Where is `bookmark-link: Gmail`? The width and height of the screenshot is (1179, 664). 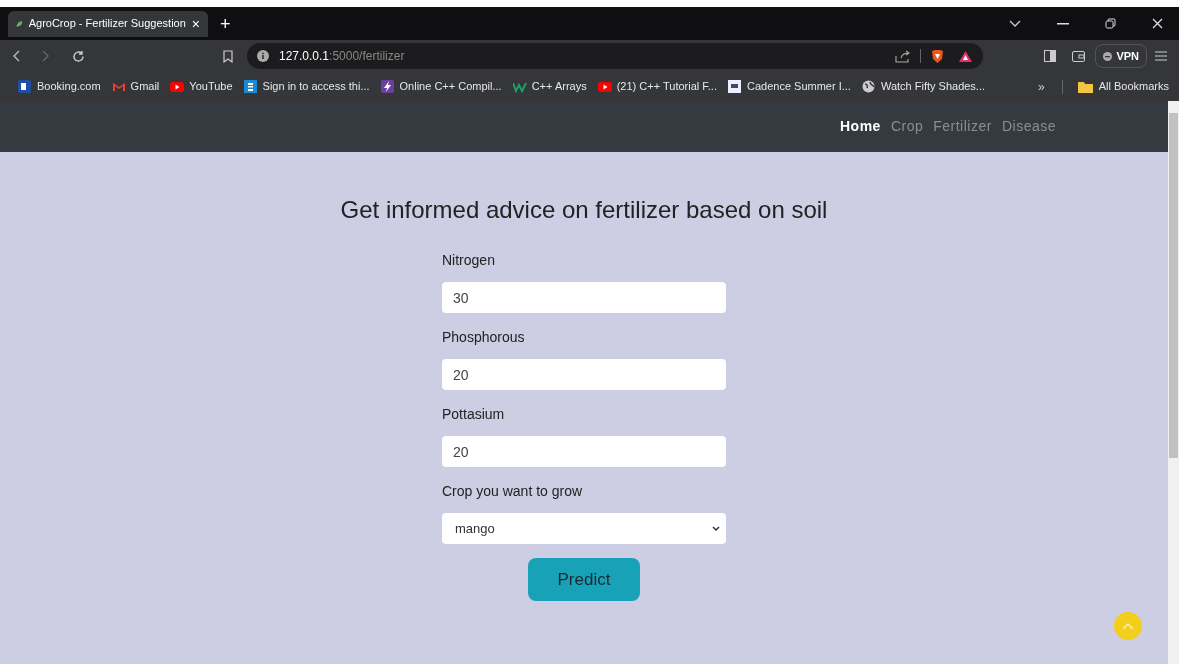 bookmark-link: Gmail is located at coordinates (135, 86).